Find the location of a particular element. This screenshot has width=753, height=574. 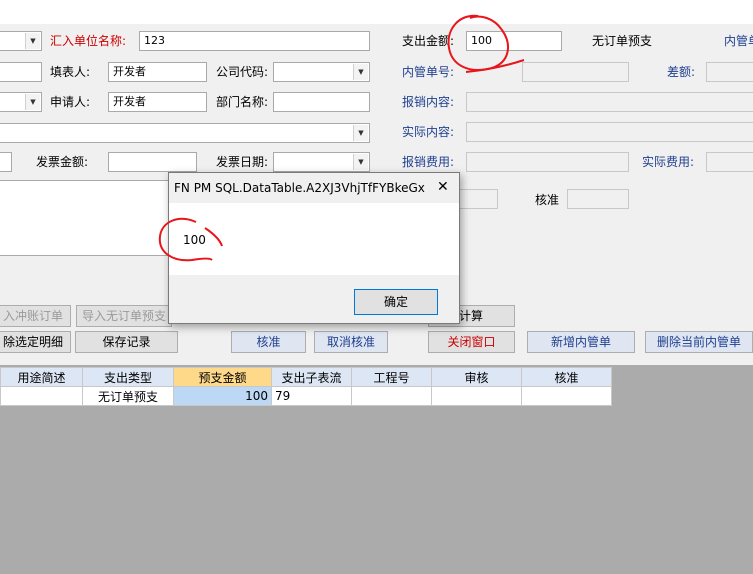

column-header: 审核 is located at coordinates (476, 377).